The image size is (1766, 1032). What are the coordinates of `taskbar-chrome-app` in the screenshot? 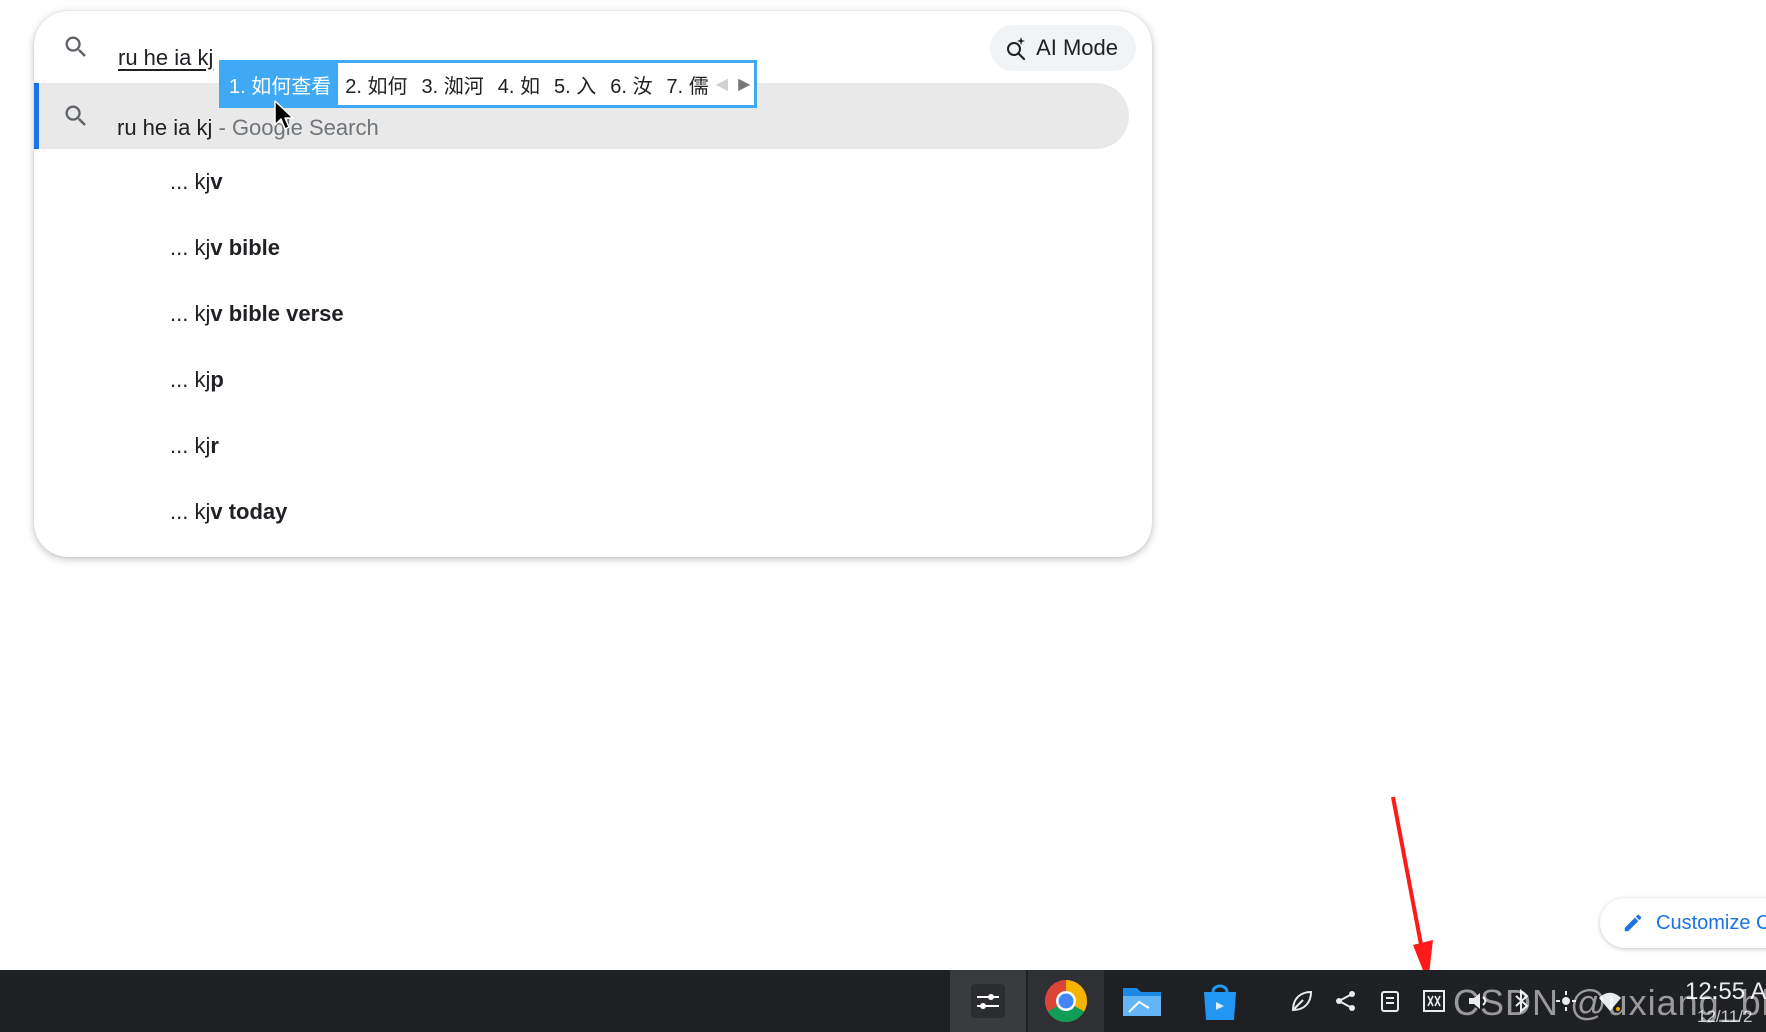 It's located at (1066, 1001).